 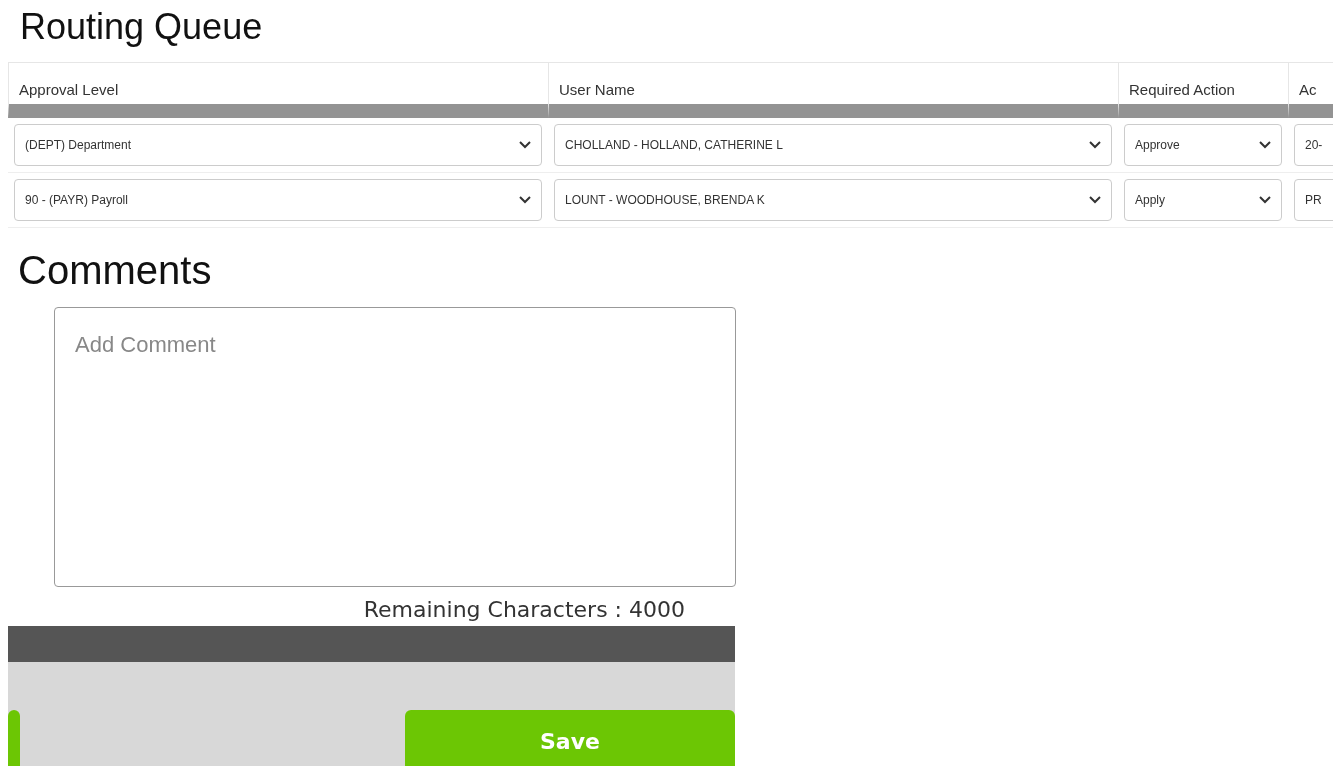 What do you see at coordinates (1203, 200) in the screenshot?
I see `select-field: Apply` at bounding box center [1203, 200].